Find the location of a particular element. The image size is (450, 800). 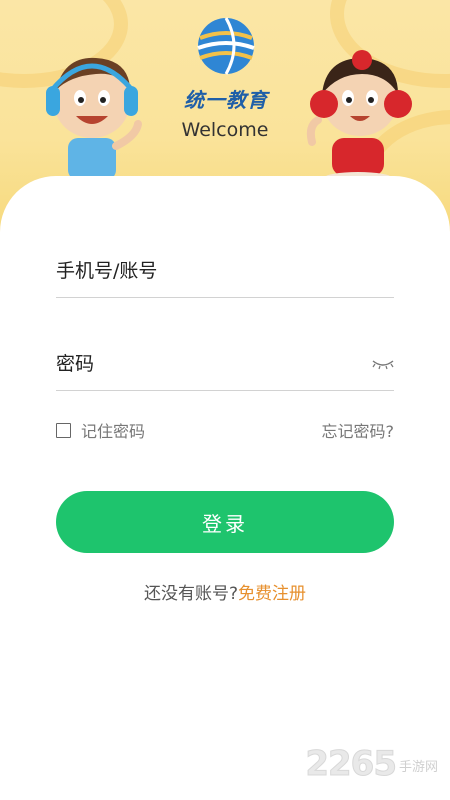

remember-password-checkbox is located at coordinates (63, 430).